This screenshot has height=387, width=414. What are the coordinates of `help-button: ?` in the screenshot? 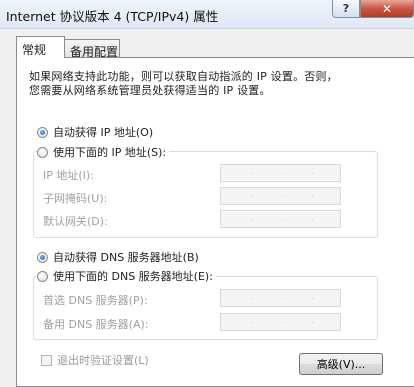 It's located at (346, 9).